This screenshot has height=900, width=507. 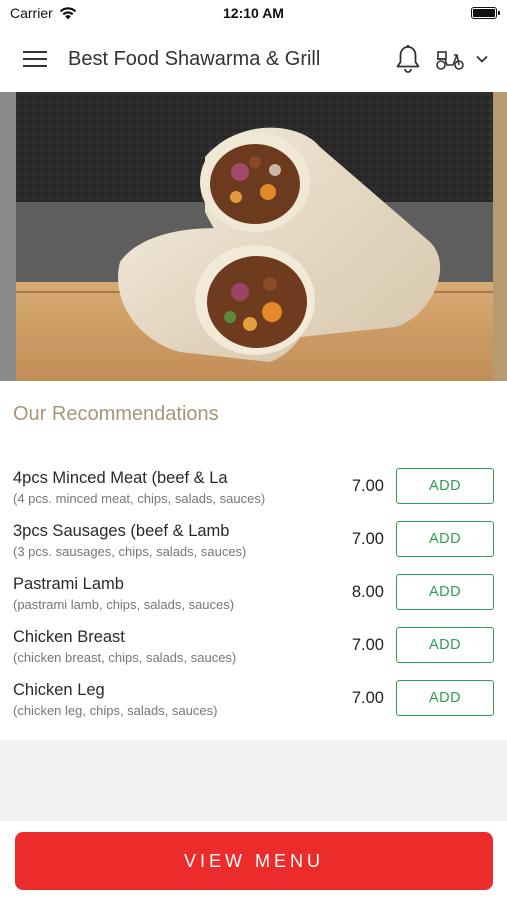 What do you see at coordinates (121, 531) in the screenshot?
I see `item-name: 3pcs Sausages (beef & Lamb` at bounding box center [121, 531].